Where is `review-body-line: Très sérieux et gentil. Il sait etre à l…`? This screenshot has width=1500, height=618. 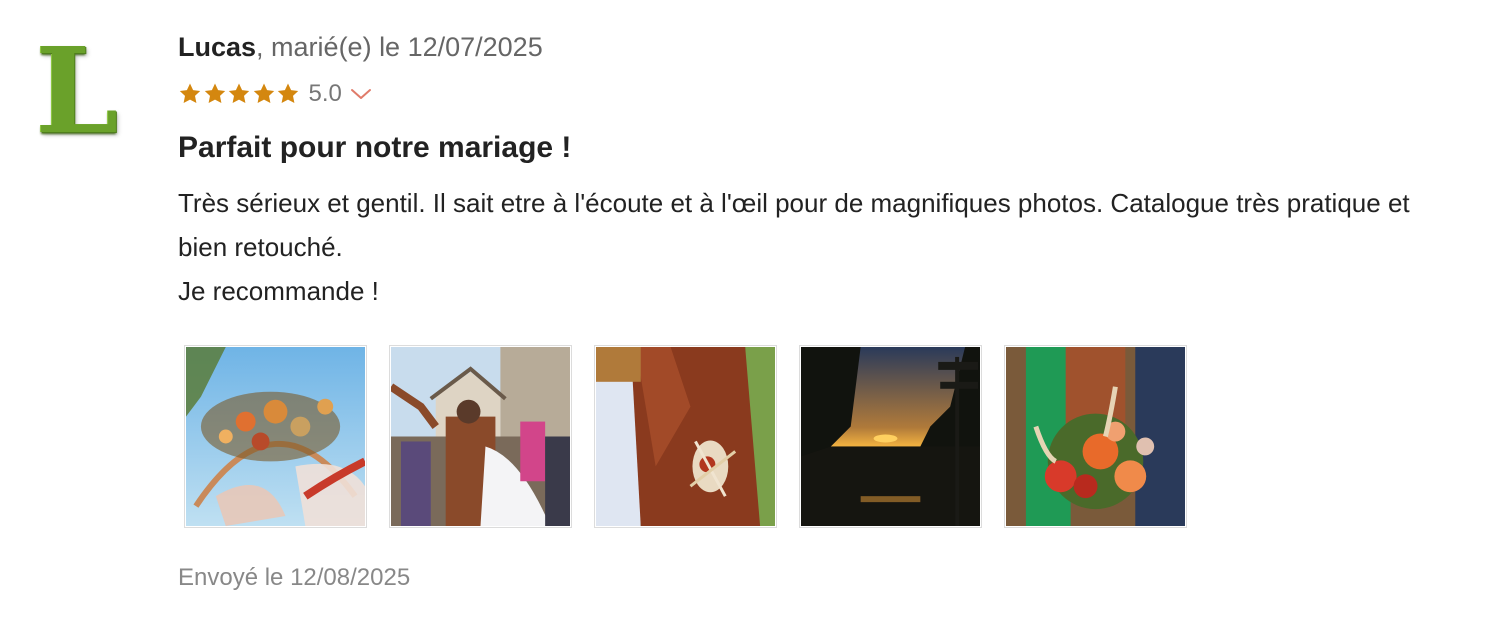 review-body-line: Très sérieux et gentil. Il sait etre à l… is located at coordinates (794, 225).